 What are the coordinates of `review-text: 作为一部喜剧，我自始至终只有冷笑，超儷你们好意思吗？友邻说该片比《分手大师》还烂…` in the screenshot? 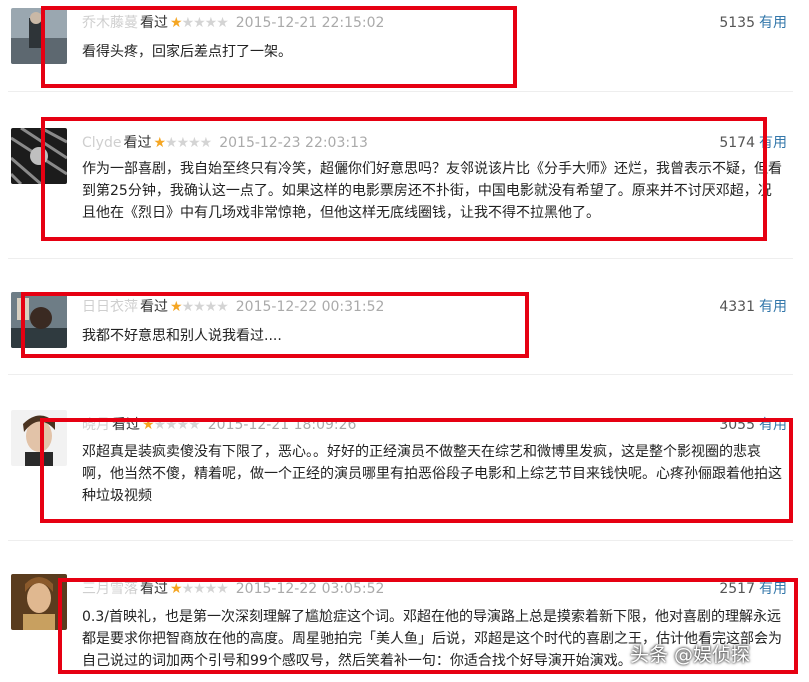 It's located at (432, 191).